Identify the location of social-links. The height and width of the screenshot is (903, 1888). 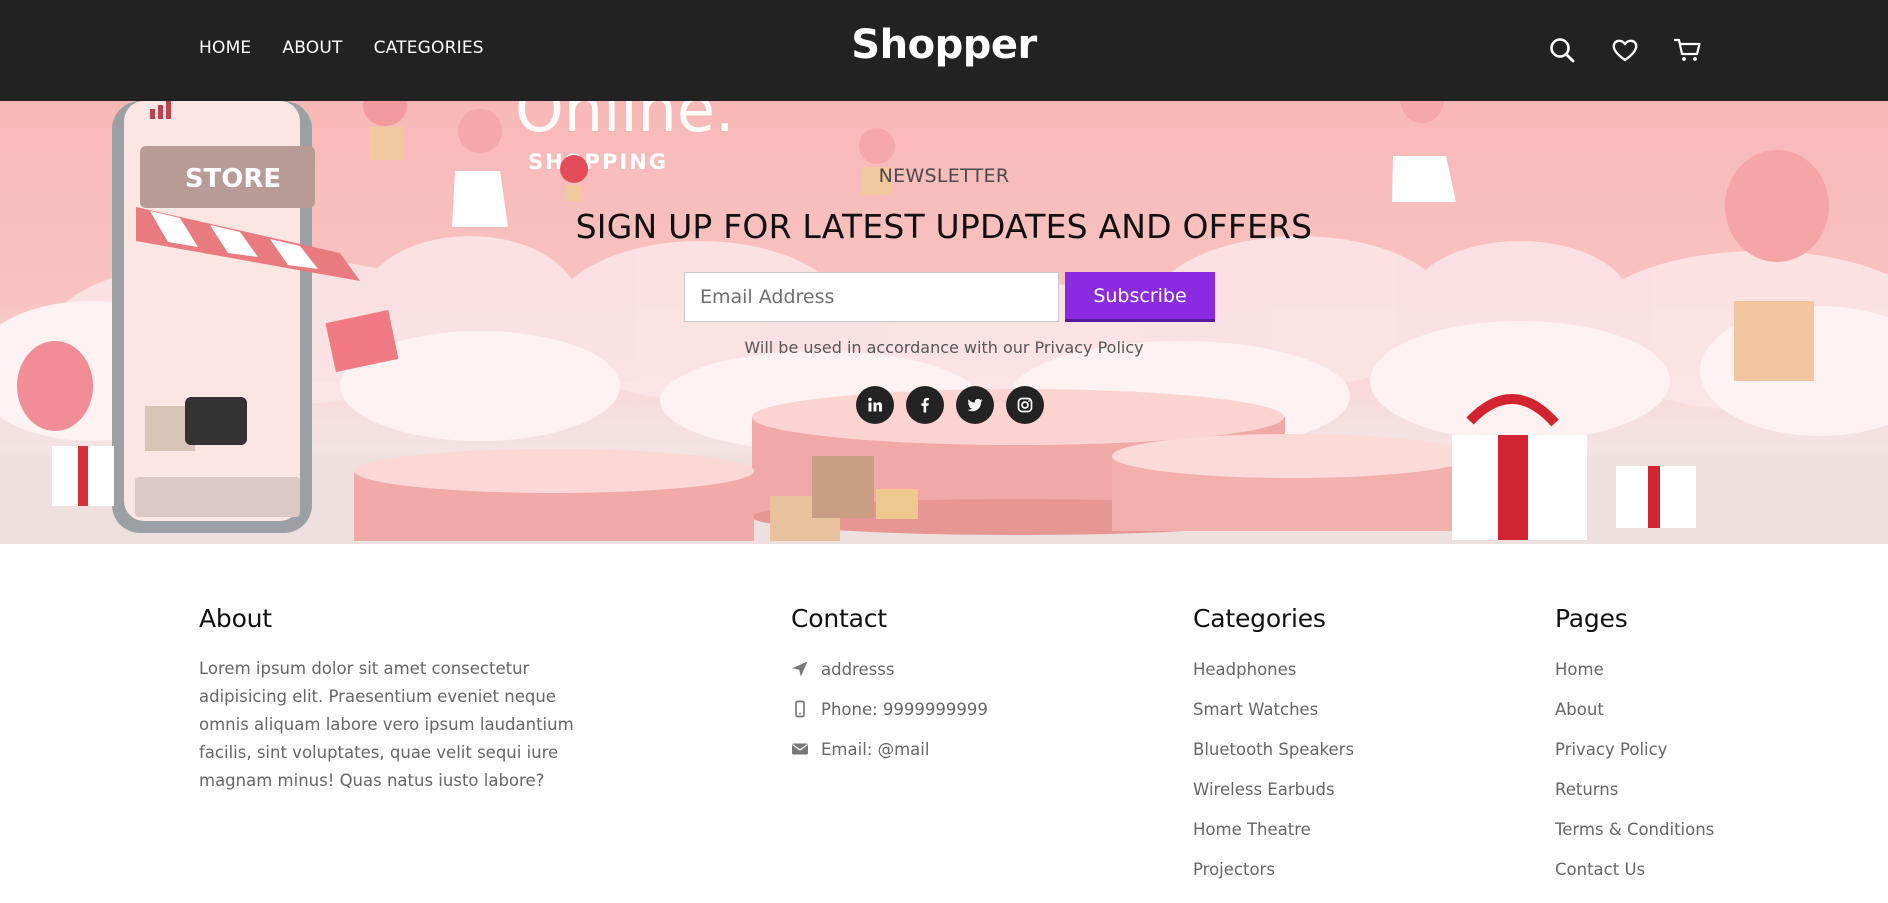
(950, 405).